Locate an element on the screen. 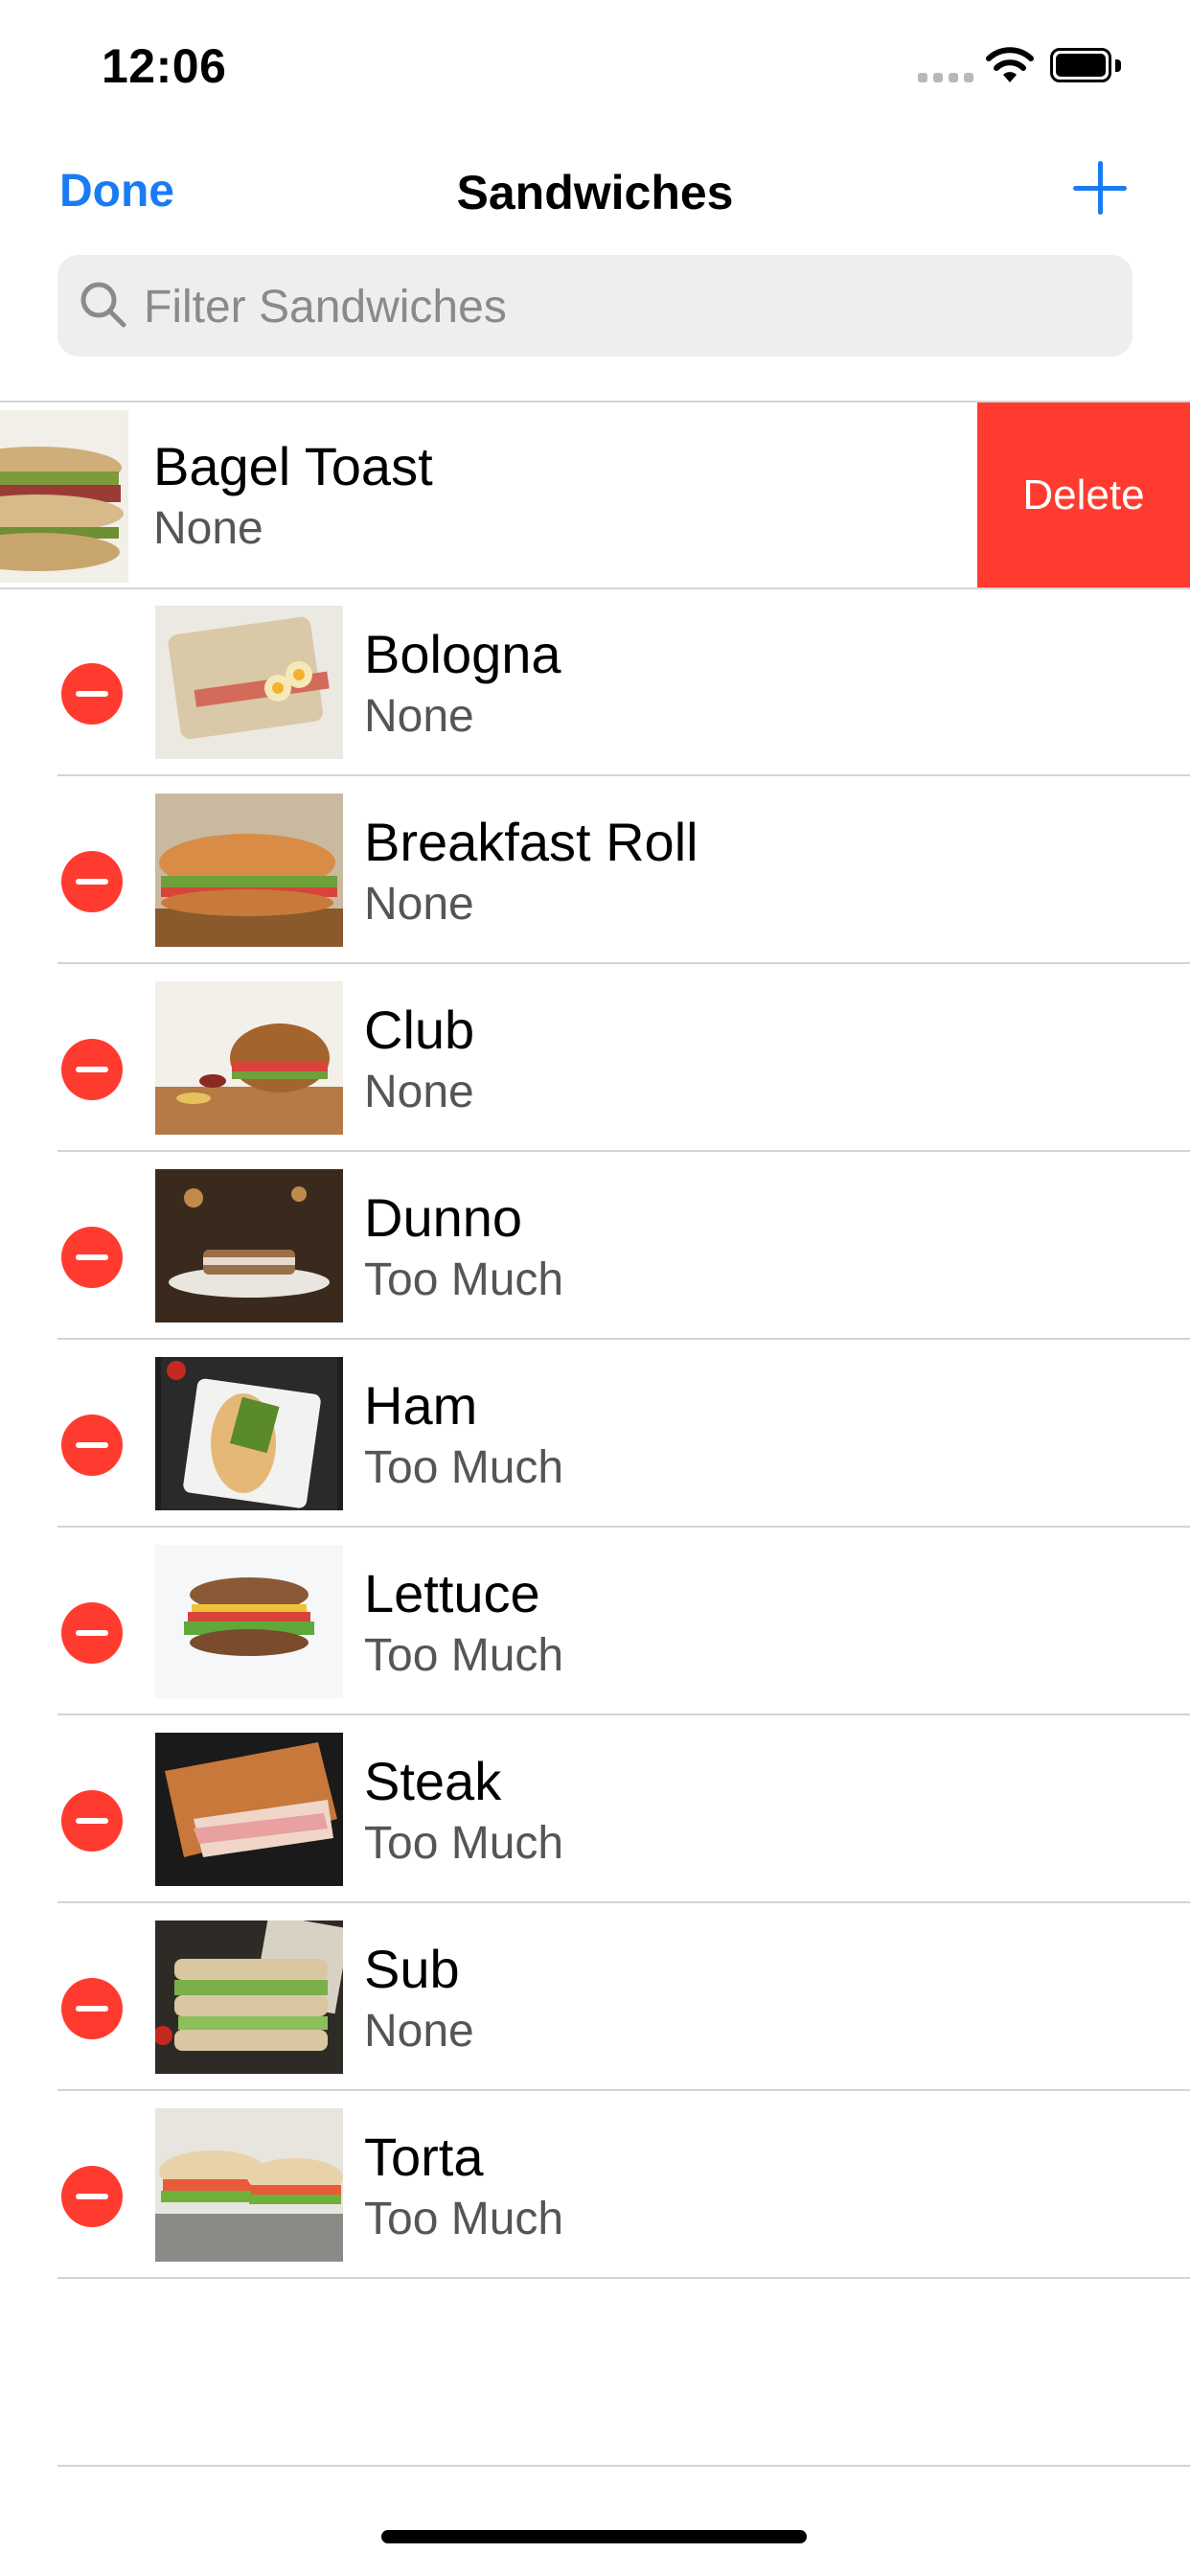 This screenshot has width=1190, height=2576. list-item: Breakfast Roll None is located at coordinates (595, 869).